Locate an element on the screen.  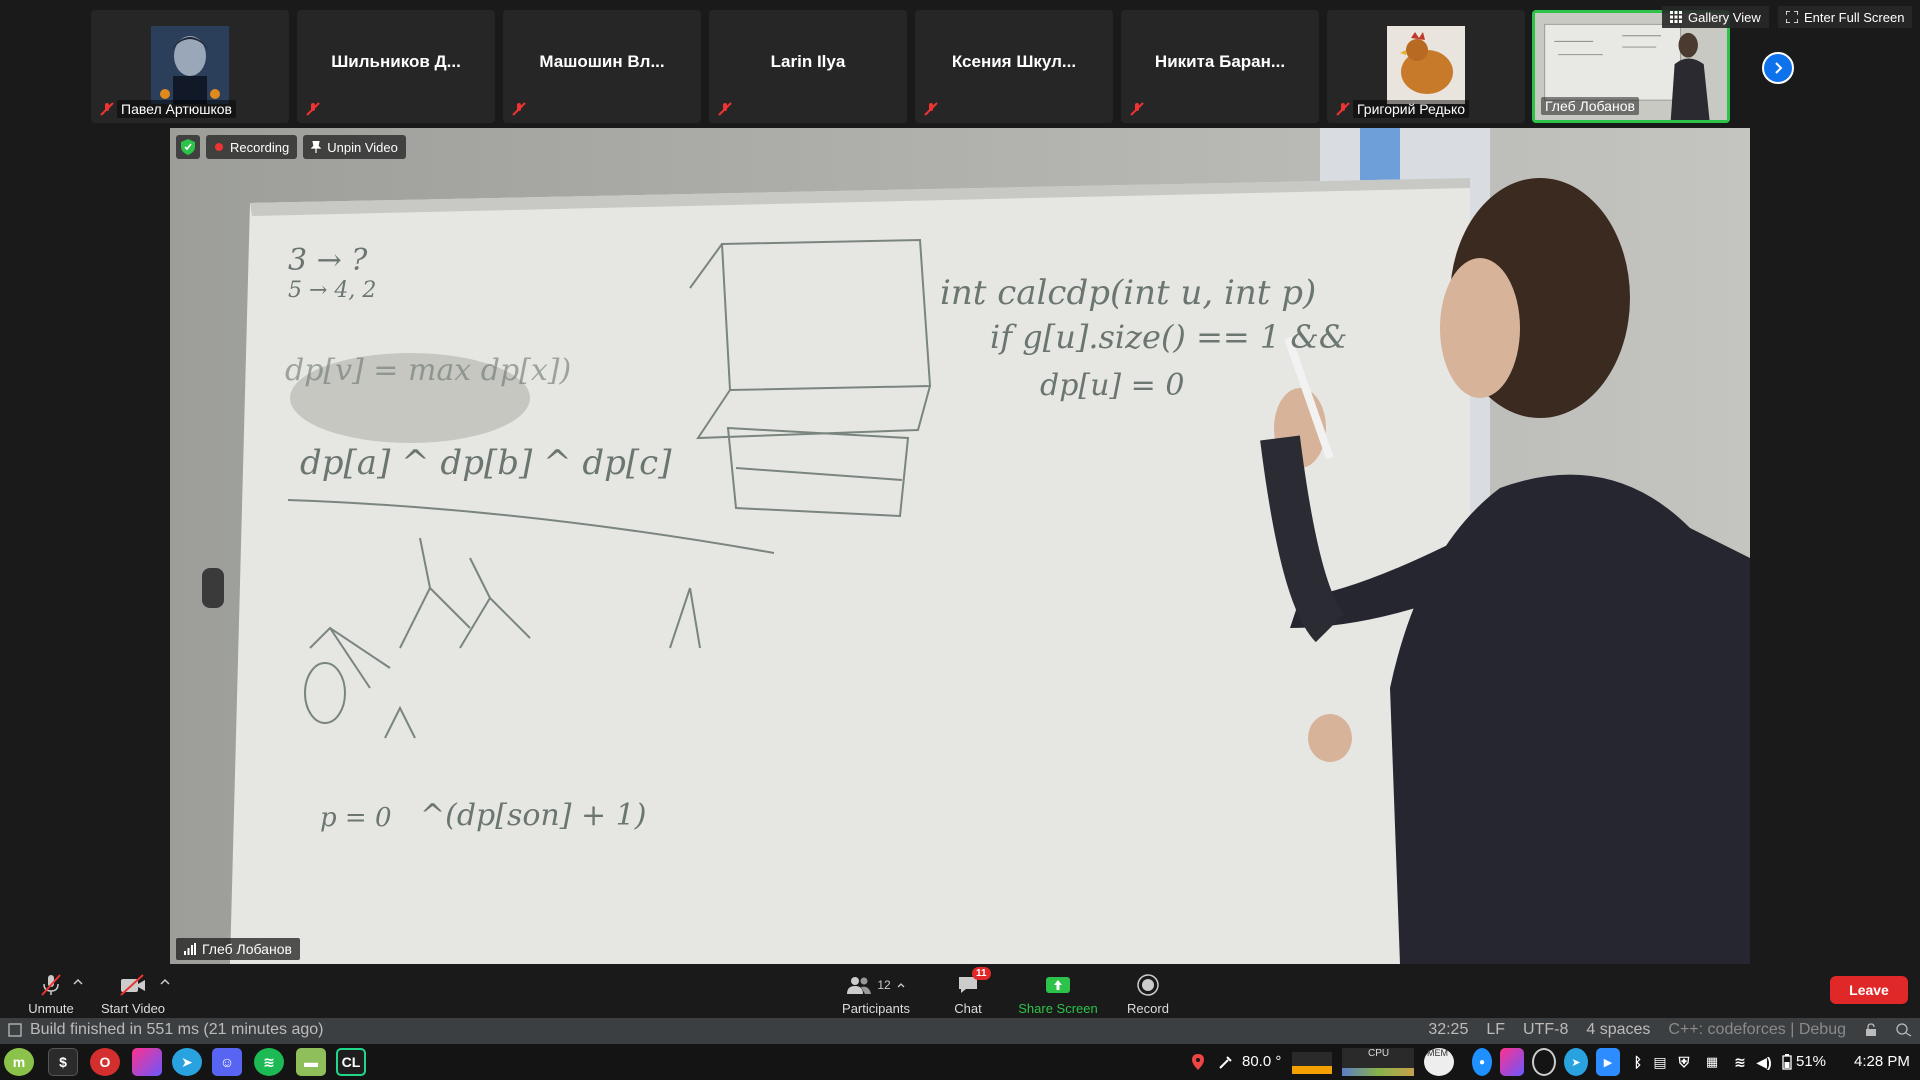
file-encoding: UTF-8 is located at coordinates (1545, 1030).